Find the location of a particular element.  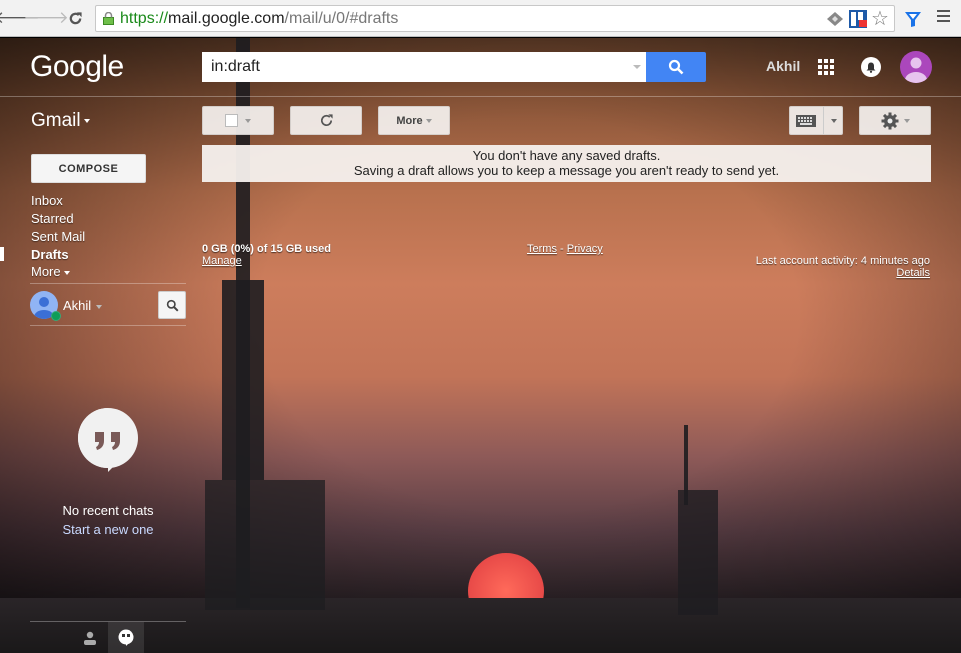

hangouts-quote-icon is located at coordinates (108, 440).